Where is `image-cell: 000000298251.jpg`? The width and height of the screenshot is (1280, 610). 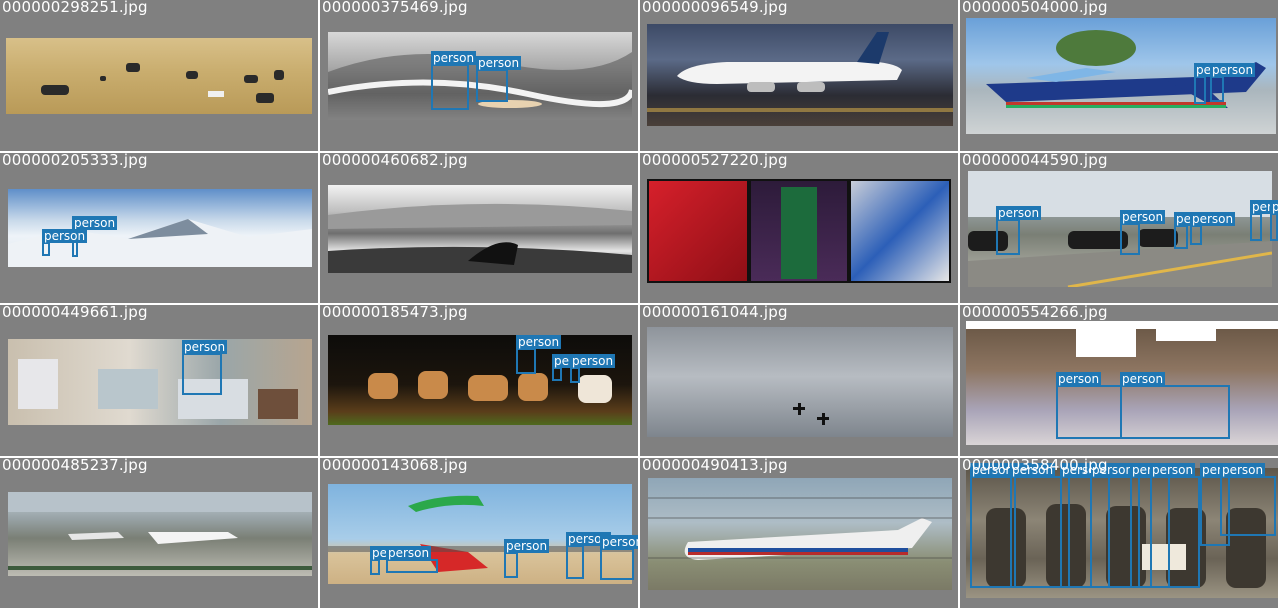
image-cell: 000000298251.jpg is located at coordinates (160, 76).